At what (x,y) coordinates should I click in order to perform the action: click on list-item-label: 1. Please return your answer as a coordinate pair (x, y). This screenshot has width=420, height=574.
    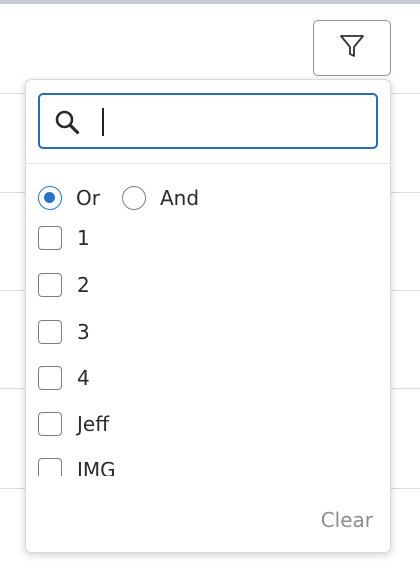
    Looking at the image, I should click on (83, 238).